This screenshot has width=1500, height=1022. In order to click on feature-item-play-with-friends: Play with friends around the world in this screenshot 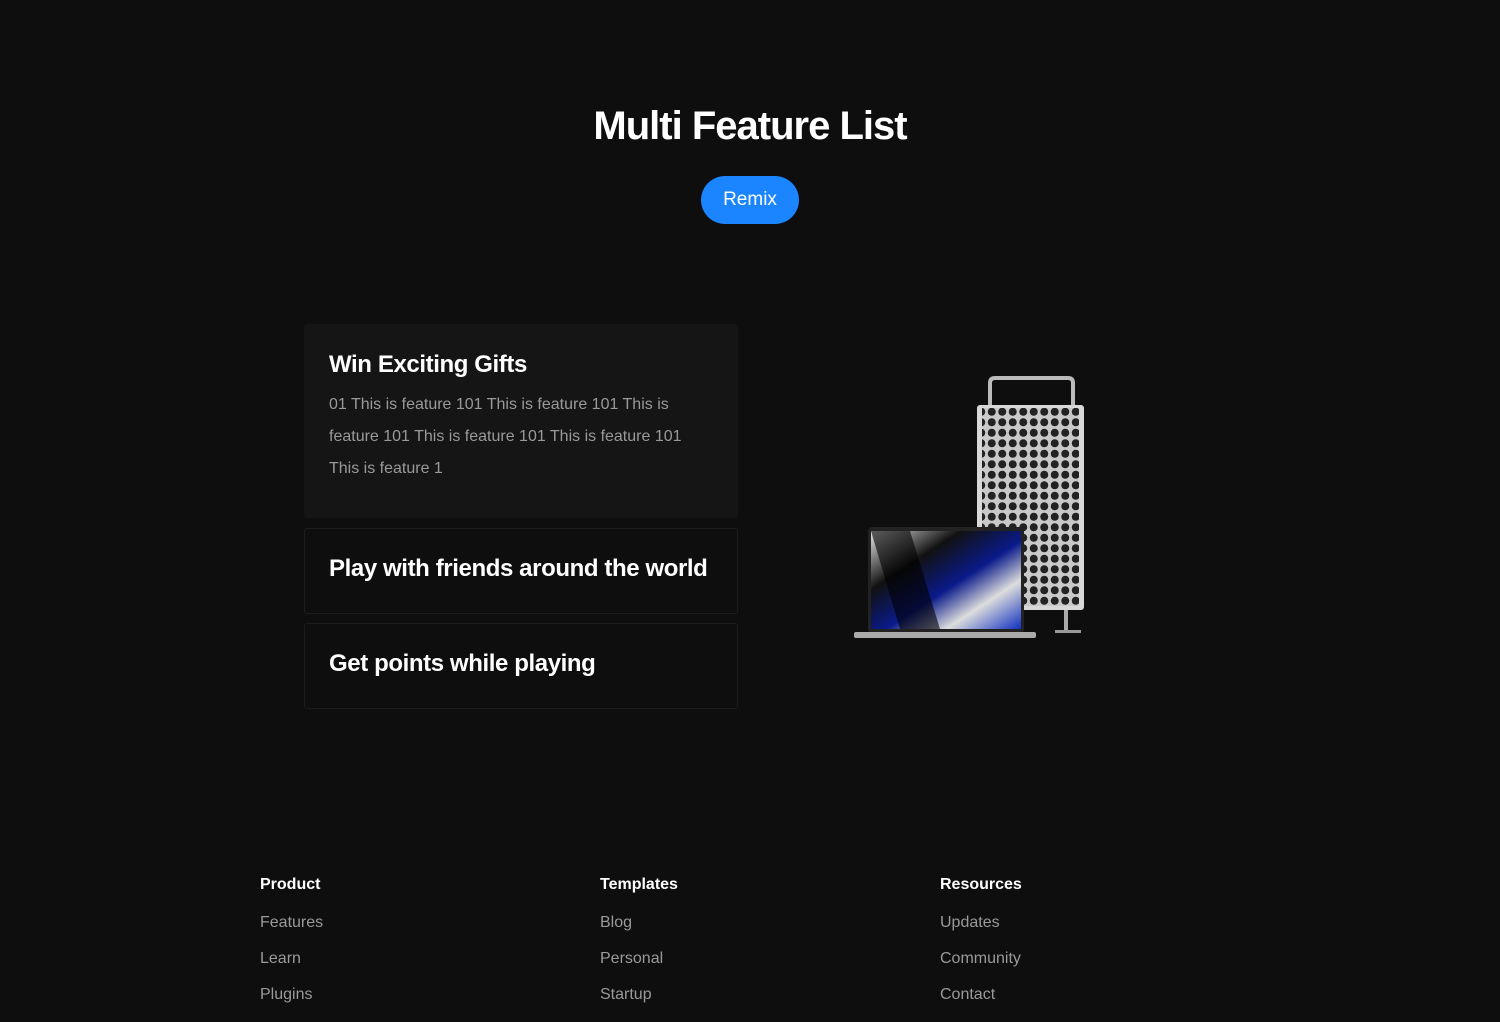, I will do `click(521, 571)`.